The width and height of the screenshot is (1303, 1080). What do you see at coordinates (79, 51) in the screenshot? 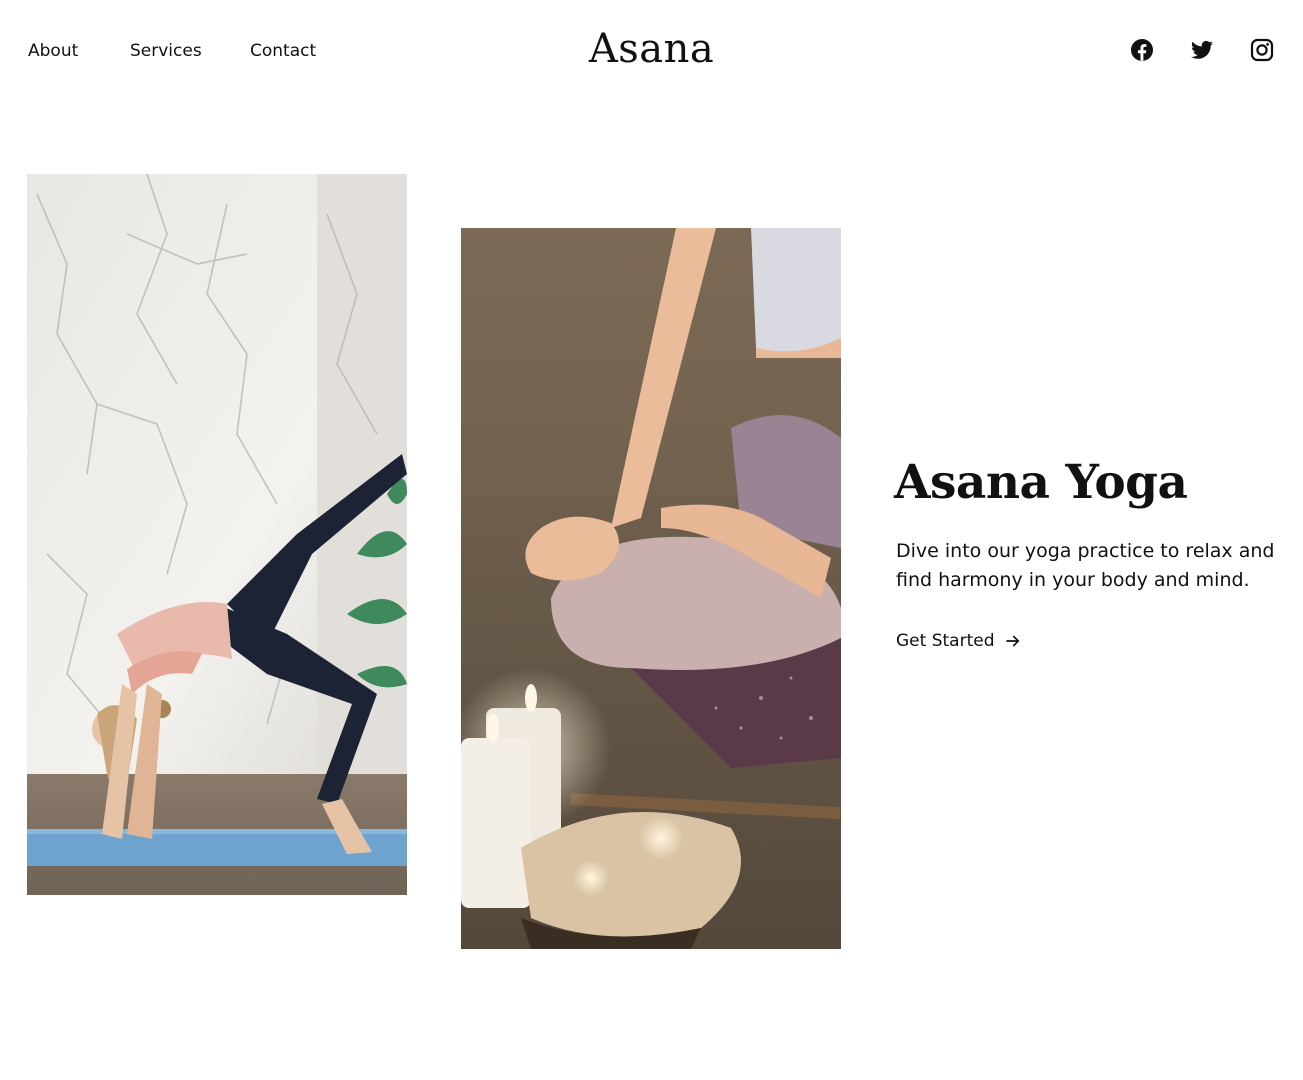
I see `nav-about-link: About` at bounding box center [79, 51].